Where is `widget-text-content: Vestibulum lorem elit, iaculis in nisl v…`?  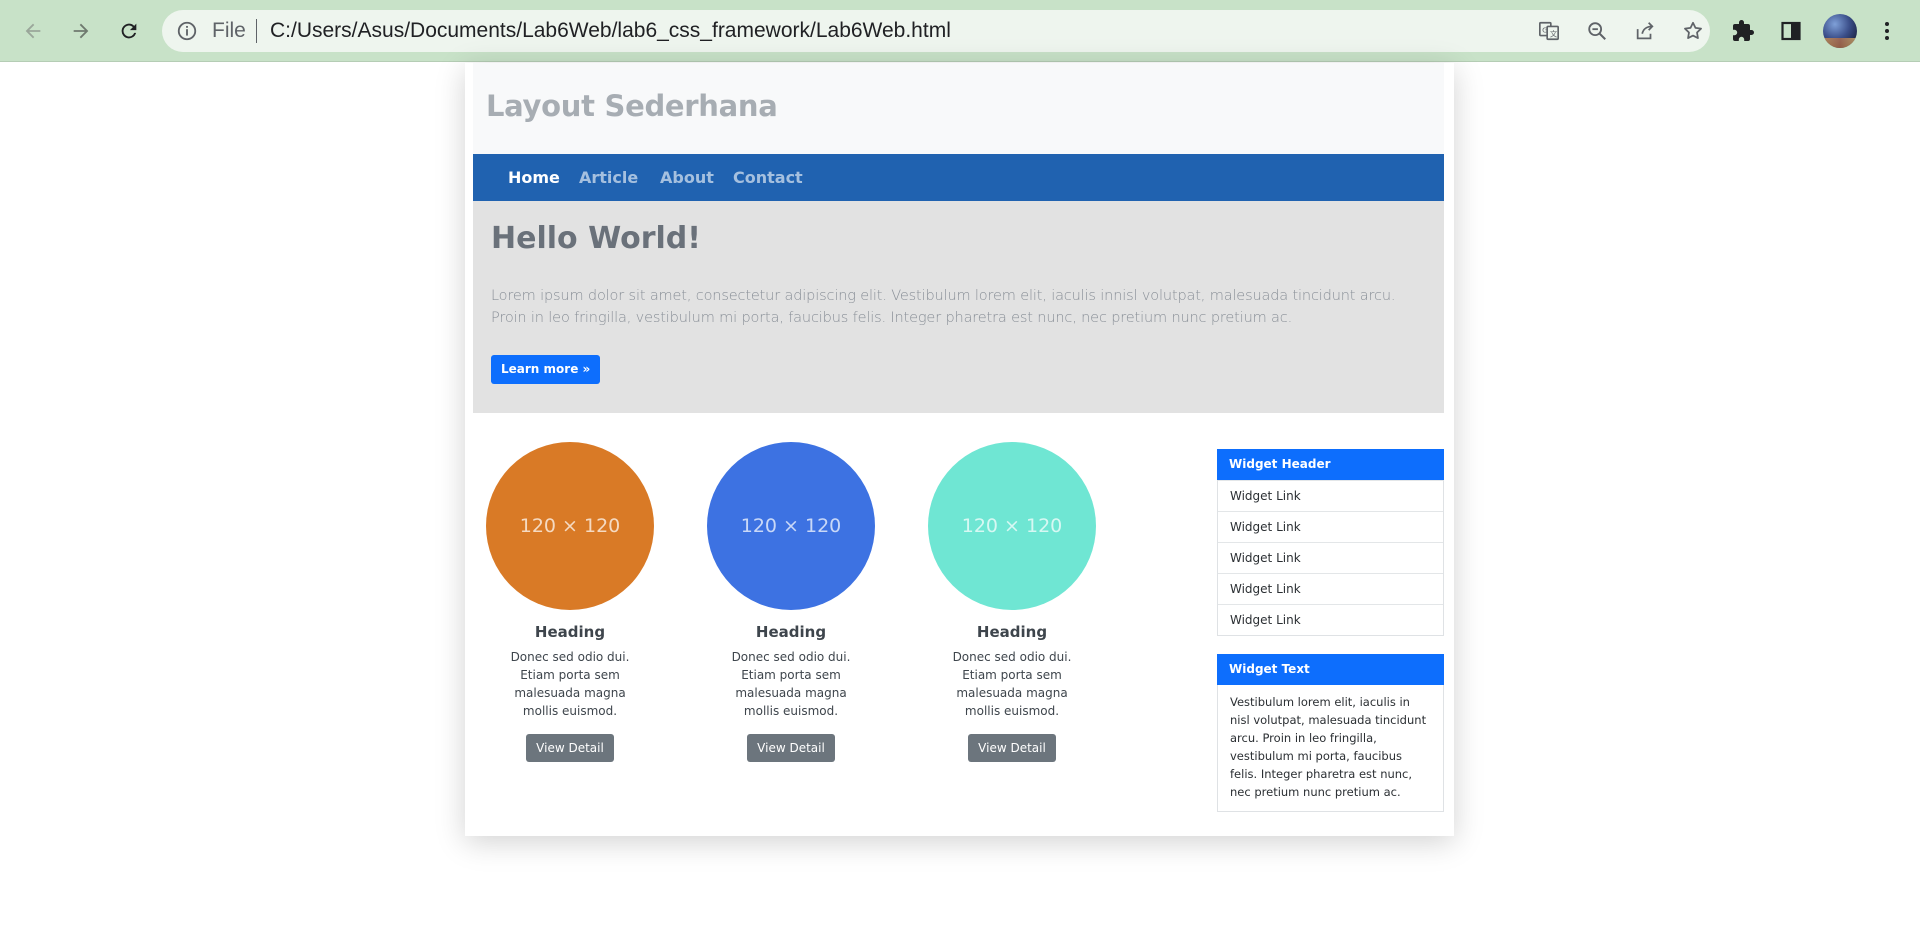
widget-text-content: Vestibulum lorem elit, iaculis in nisl v… is located at coordinates (1328, 747).